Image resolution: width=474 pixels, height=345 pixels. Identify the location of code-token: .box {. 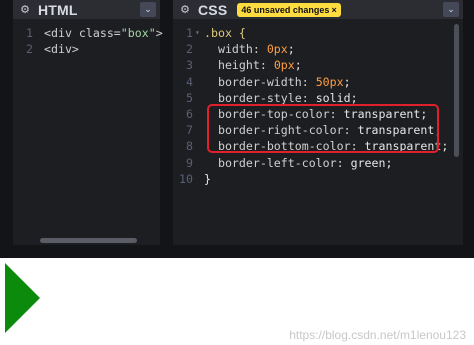
(225, 33).